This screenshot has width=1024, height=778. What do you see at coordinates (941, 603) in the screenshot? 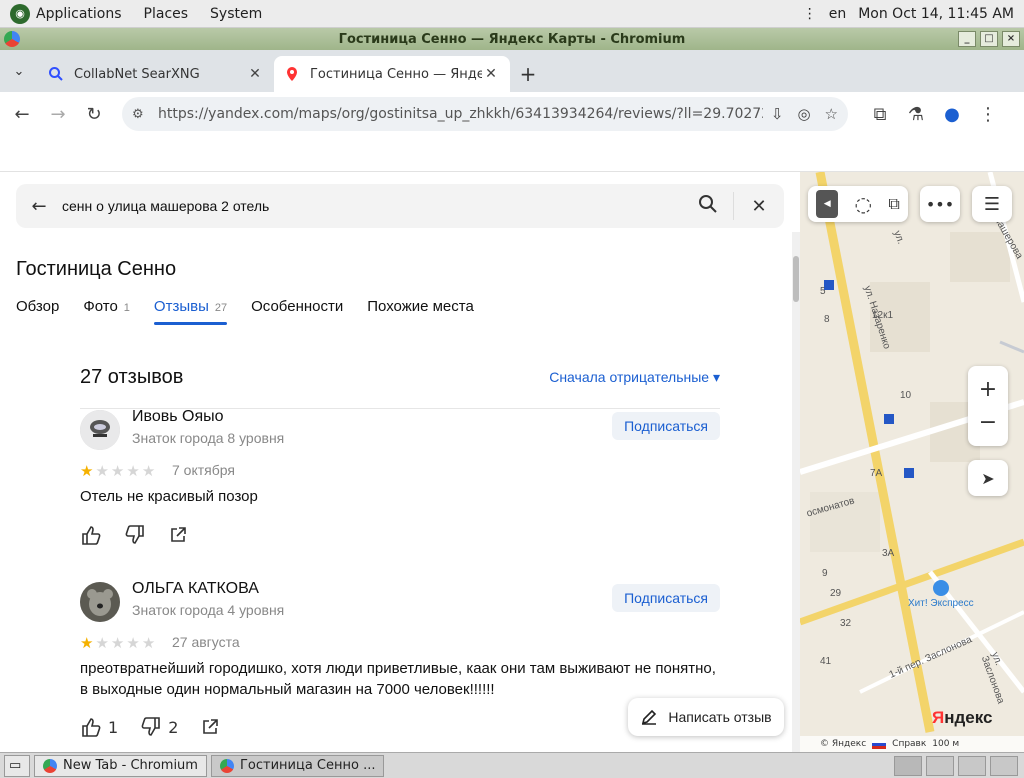
I see `map-poi-label: Хит! Экспресс` at bounding box center [941, 603].